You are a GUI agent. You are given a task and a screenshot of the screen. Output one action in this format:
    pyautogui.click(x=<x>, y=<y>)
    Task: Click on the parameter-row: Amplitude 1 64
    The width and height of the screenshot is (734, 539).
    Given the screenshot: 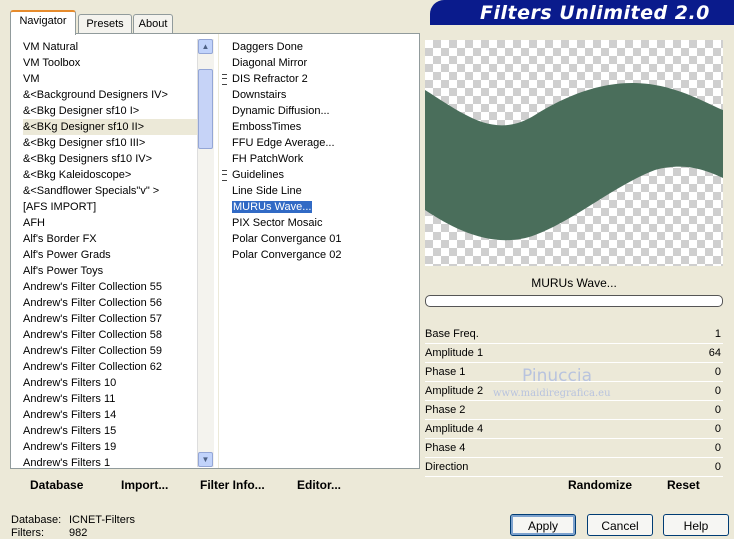 What is the action you would take?
    pyautogui.click(x=574, y=353)
    